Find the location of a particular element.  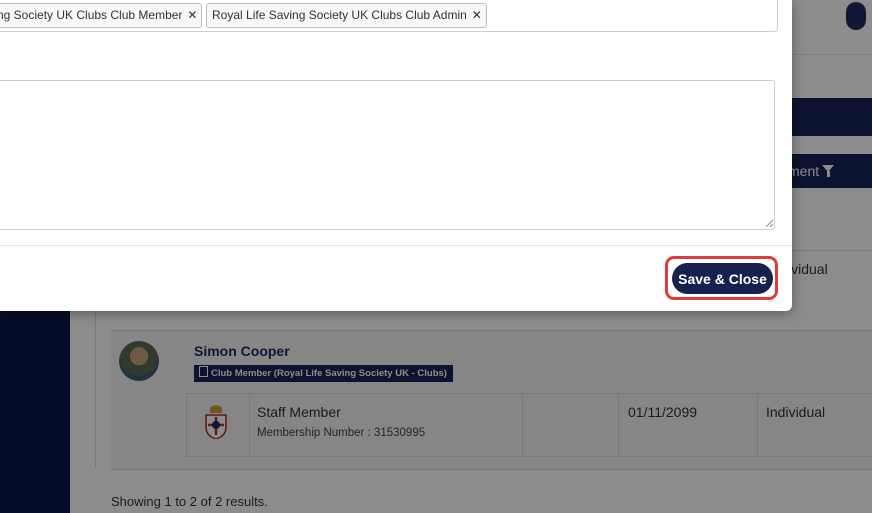

resize-grip-icon is located at coordinates (769, 223).